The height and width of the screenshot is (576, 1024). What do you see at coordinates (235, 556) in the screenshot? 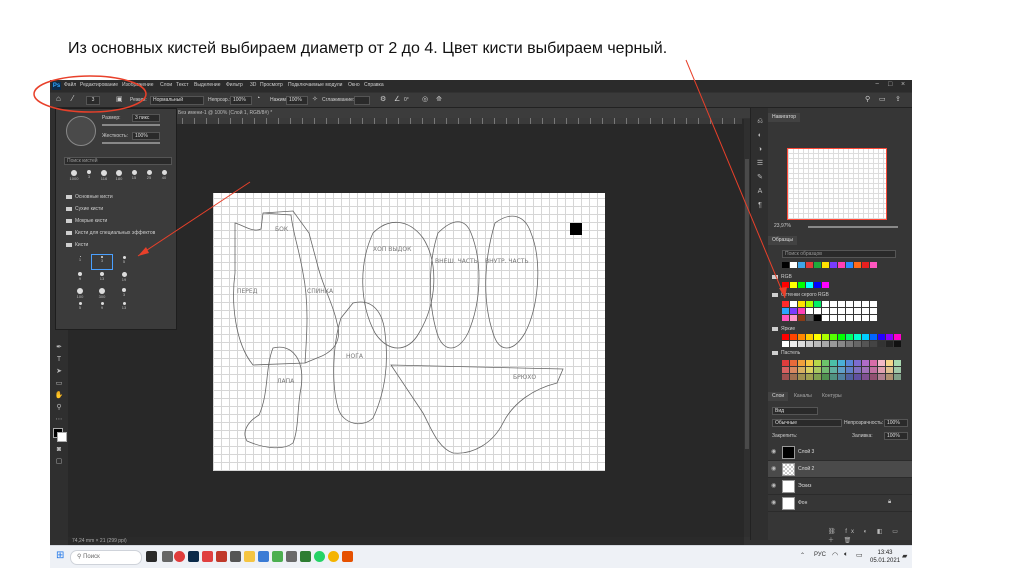
I see `3d-app-icon` at bounding box center [235, 556].